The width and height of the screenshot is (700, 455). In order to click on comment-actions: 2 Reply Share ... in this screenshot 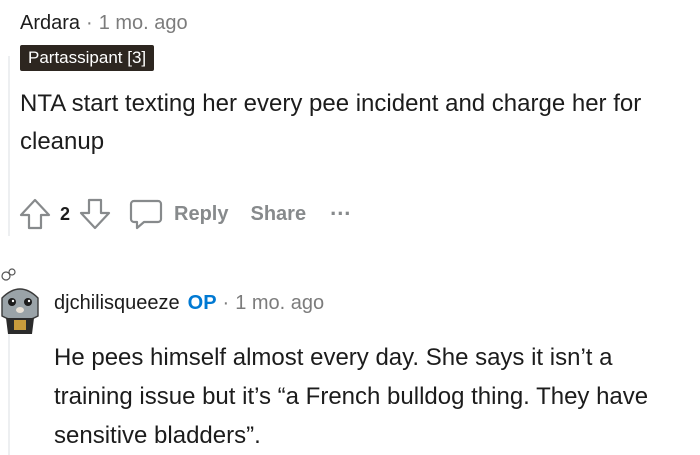, I will do `click(184, 213)`.